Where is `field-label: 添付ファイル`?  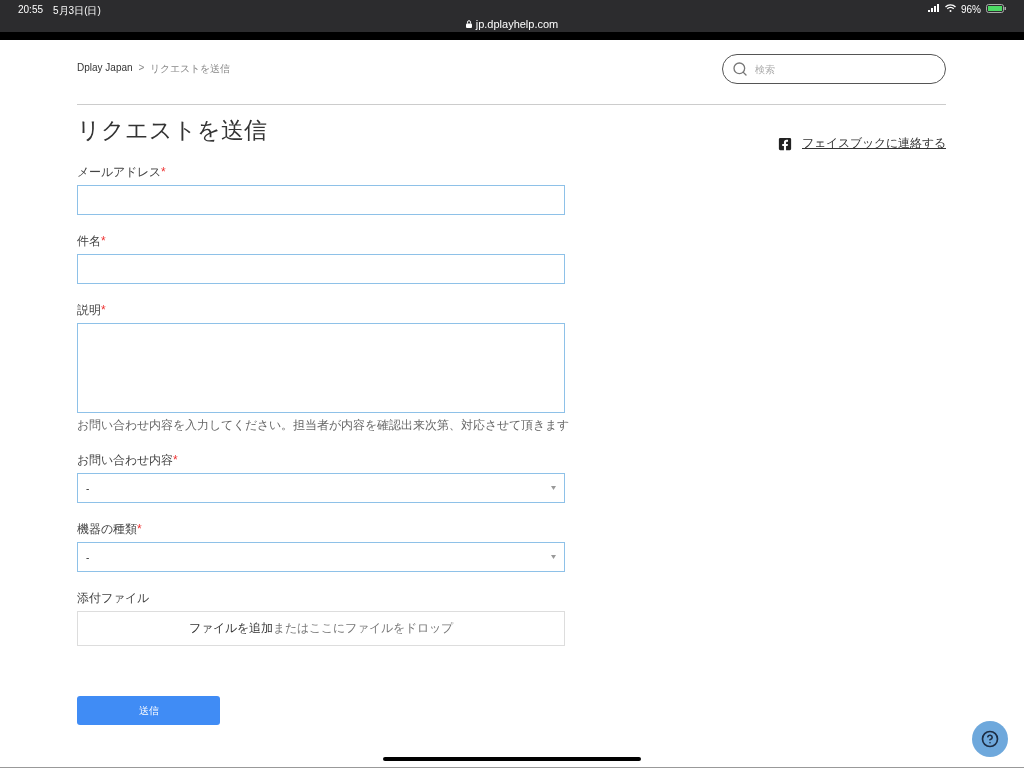
field-label: 添付ファイル is located at coordinates (113, 598).